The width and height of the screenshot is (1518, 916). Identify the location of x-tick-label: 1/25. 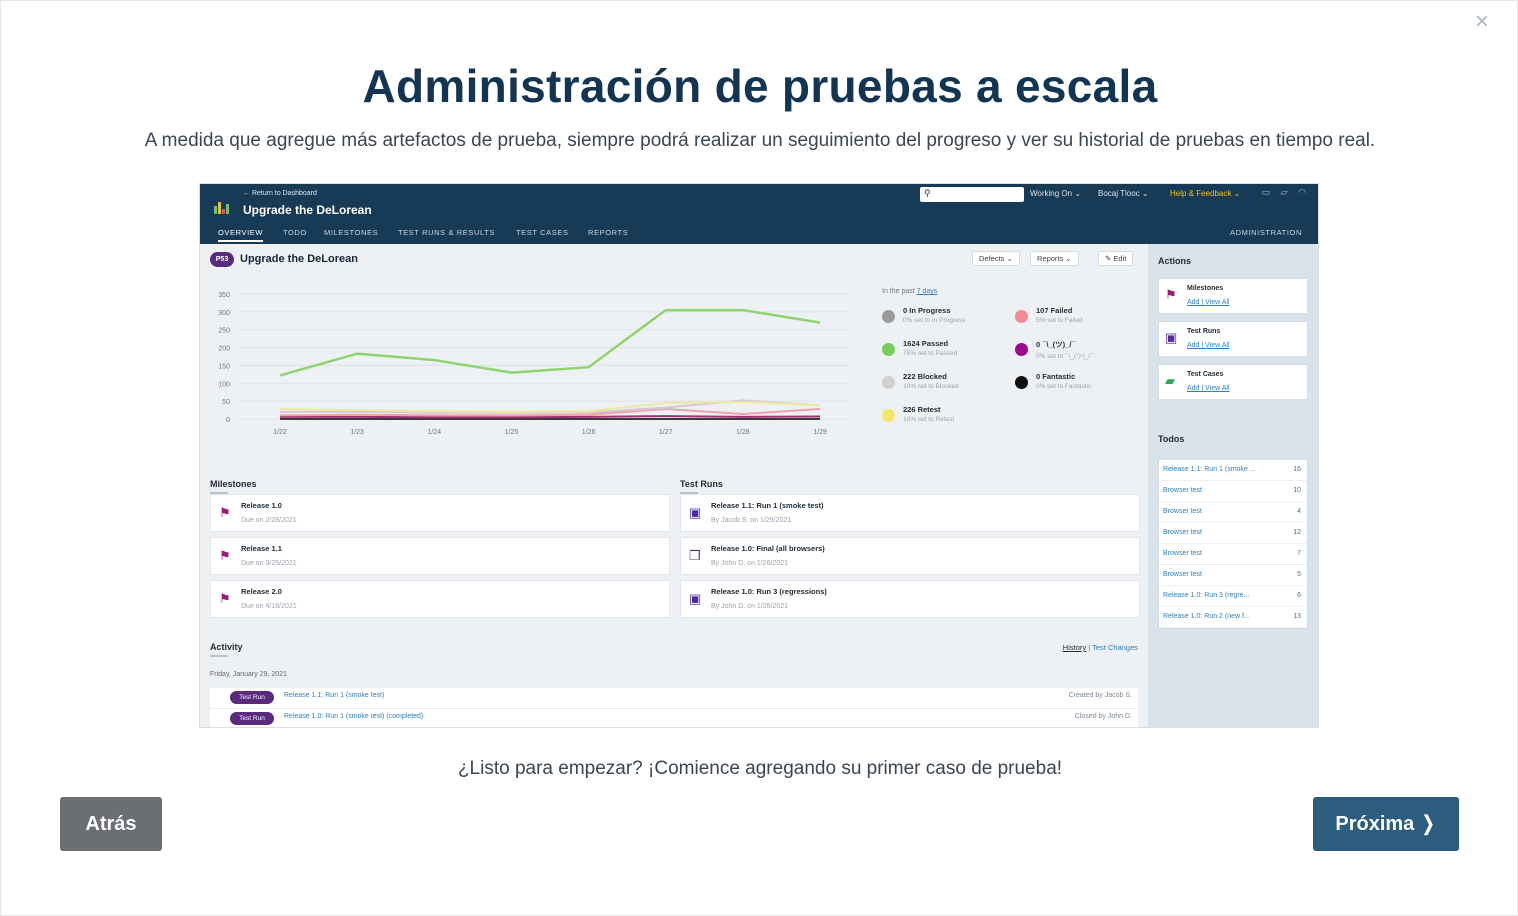
(512, 432).